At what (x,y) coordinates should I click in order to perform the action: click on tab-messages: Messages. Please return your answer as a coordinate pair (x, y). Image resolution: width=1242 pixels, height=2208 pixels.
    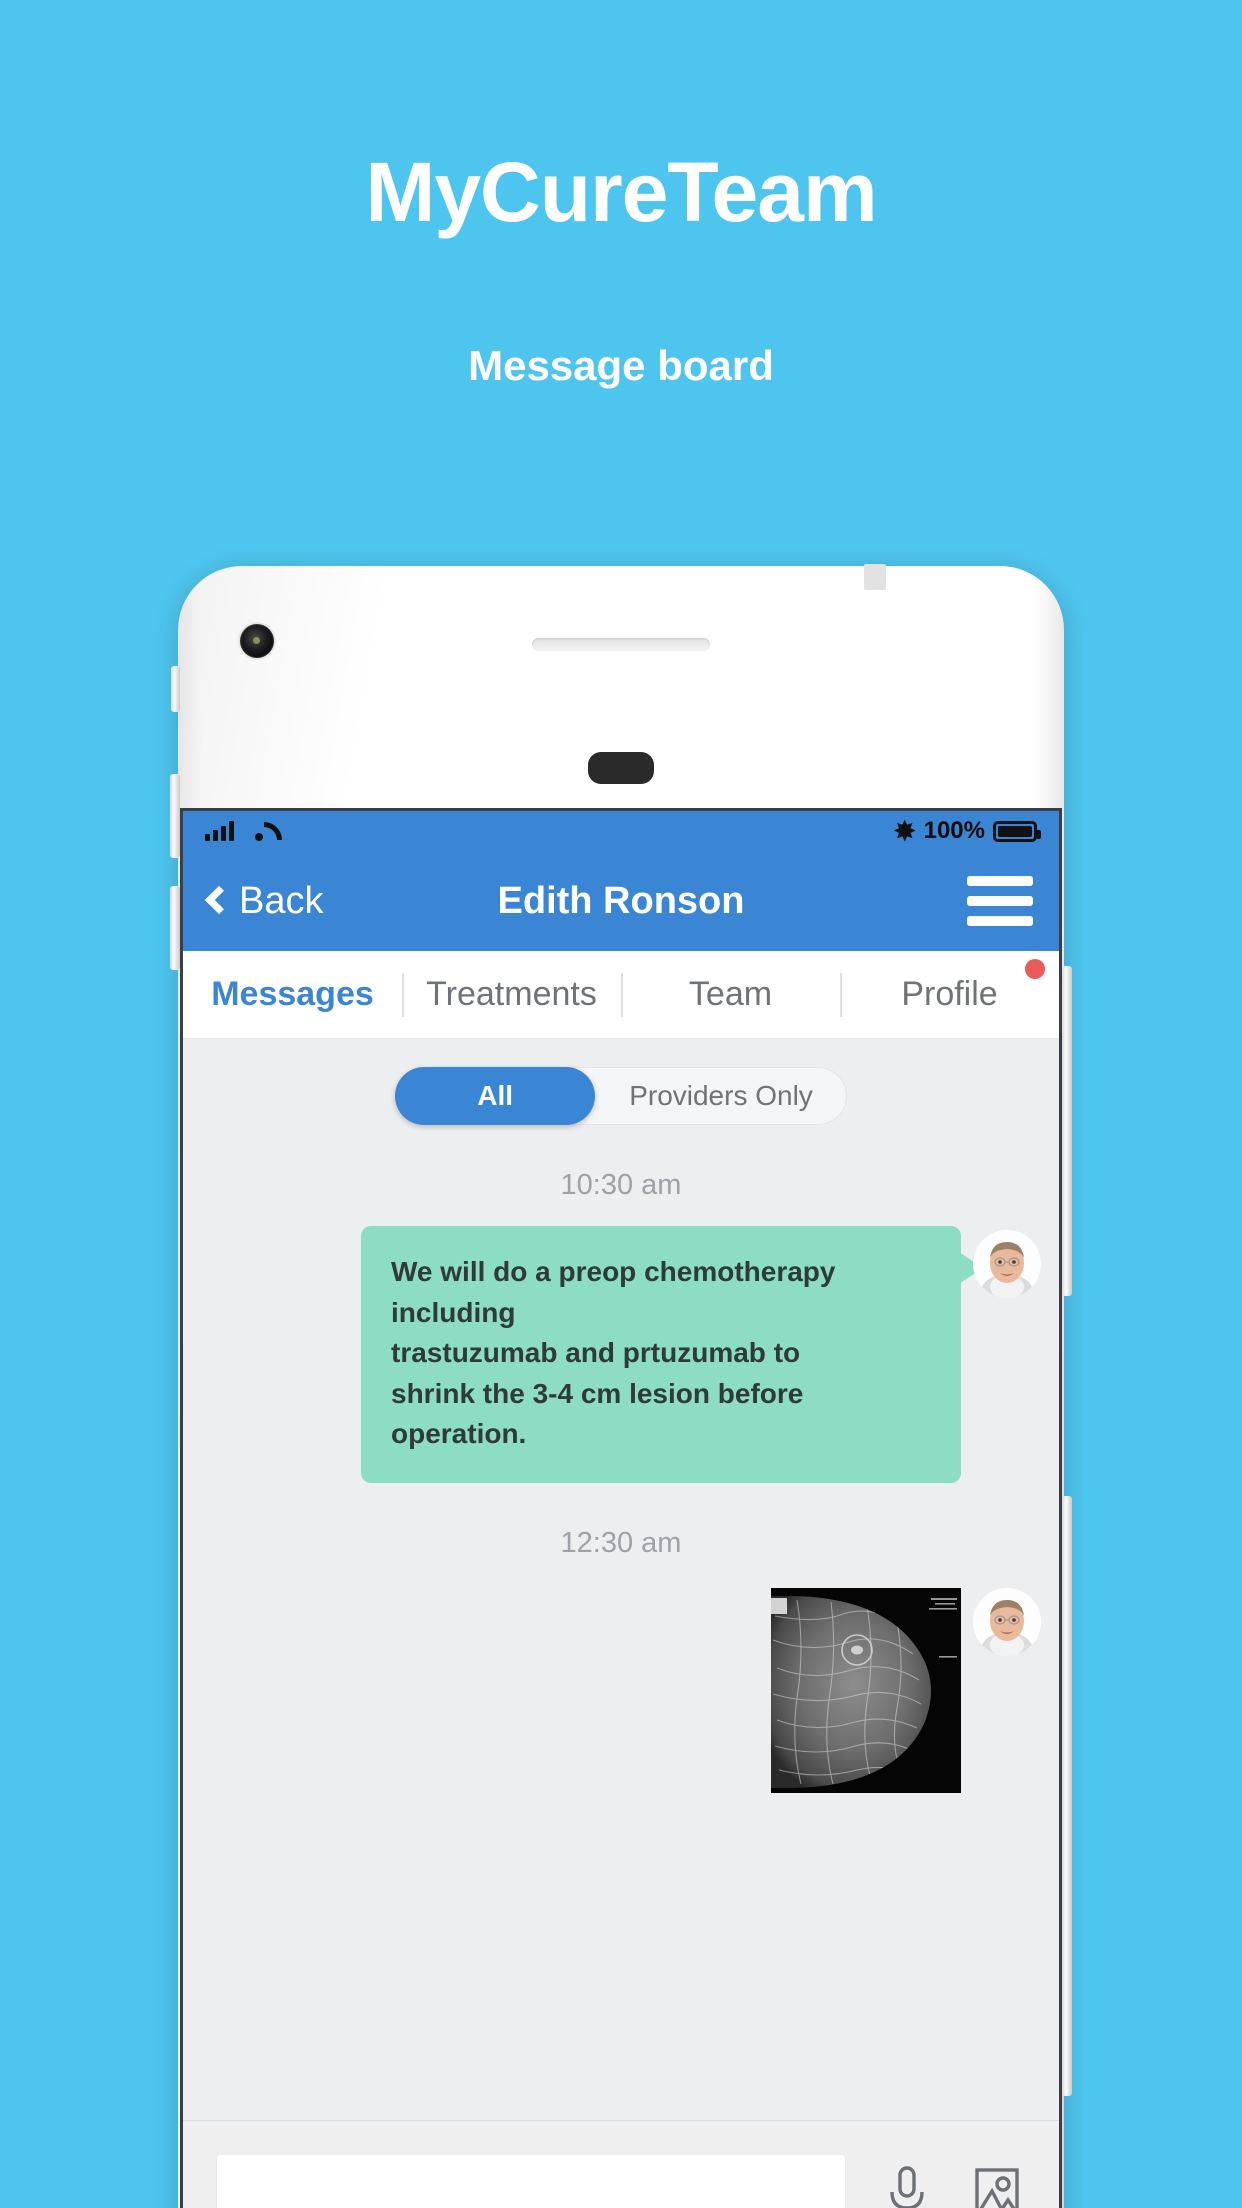
    Looking at the image, I should click on (292, 994).